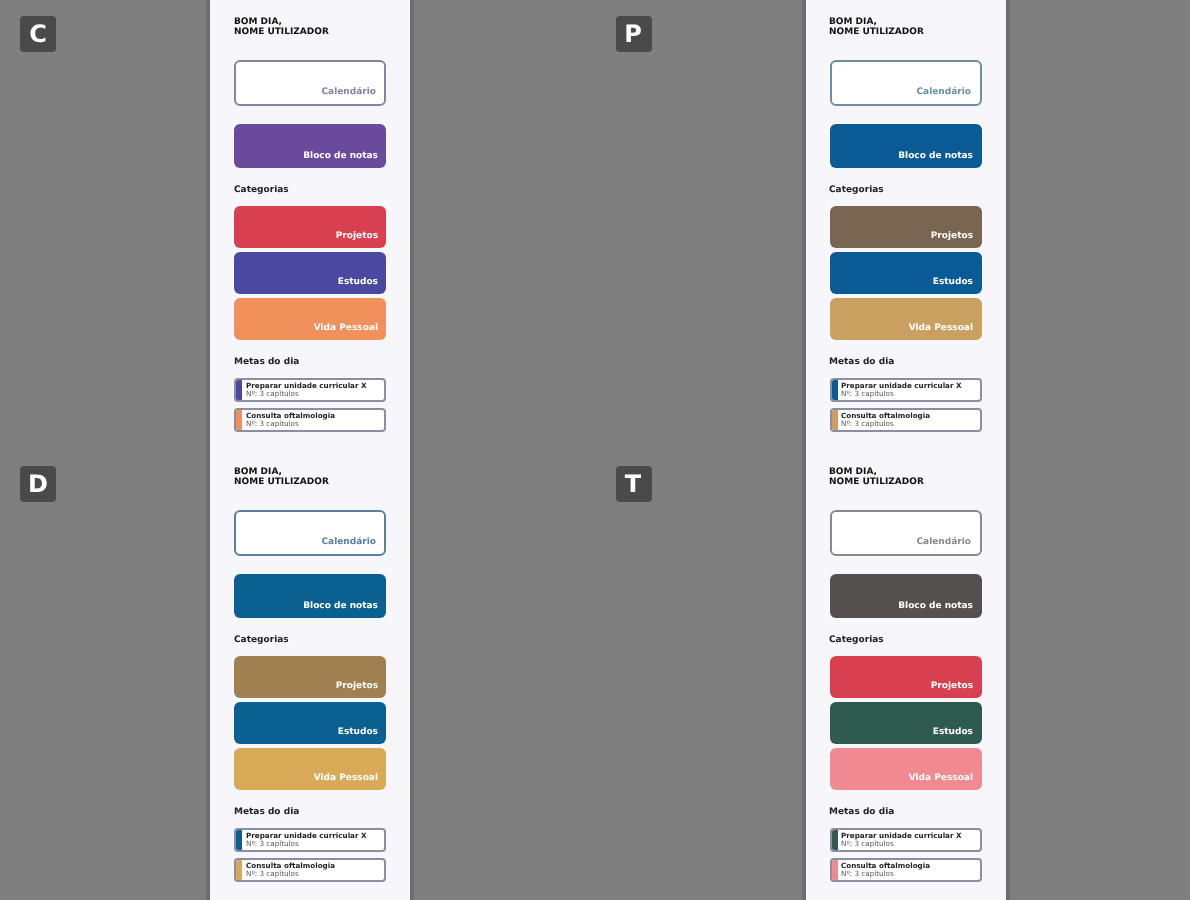  Describe the element at coordinates (633, 34) in the screenshot. I see `variant-letter-badge: P` at that location.